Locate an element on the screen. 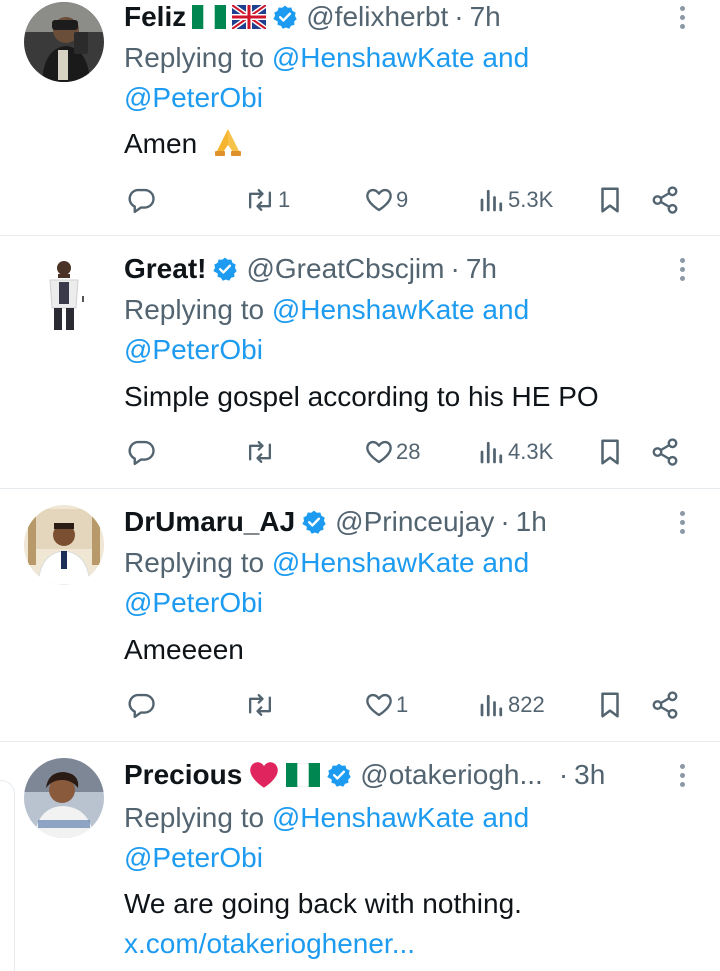  tweet-text-content: Amen is located at coordinates (161, 143).